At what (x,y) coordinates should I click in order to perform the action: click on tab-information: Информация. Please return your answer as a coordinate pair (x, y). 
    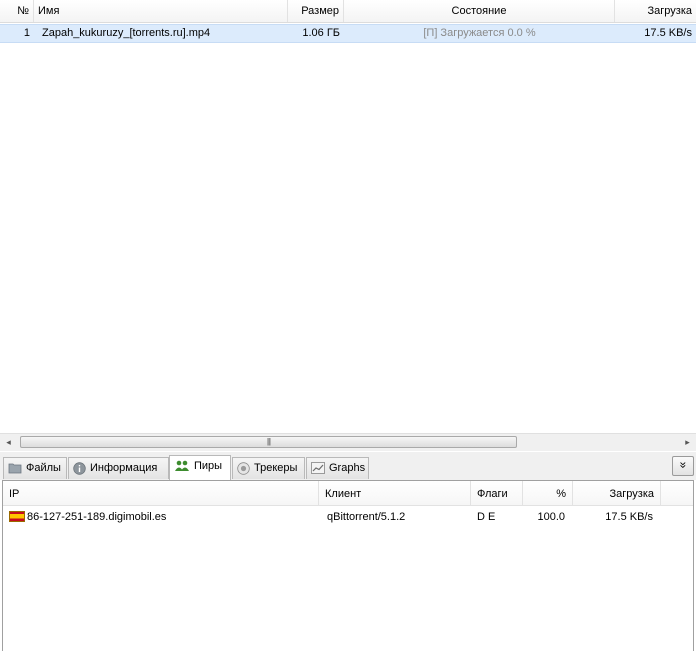
    Looking at the image, I should click on (118, 468).